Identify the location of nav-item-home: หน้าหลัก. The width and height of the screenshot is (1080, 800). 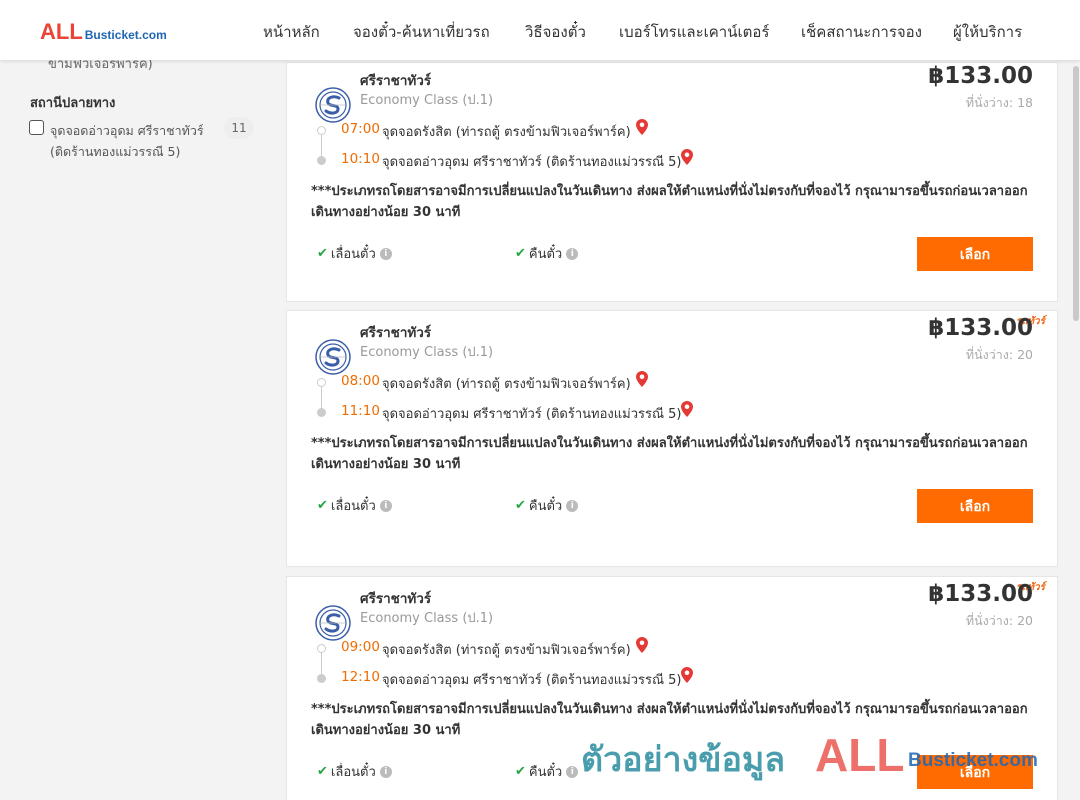
(291, 32).